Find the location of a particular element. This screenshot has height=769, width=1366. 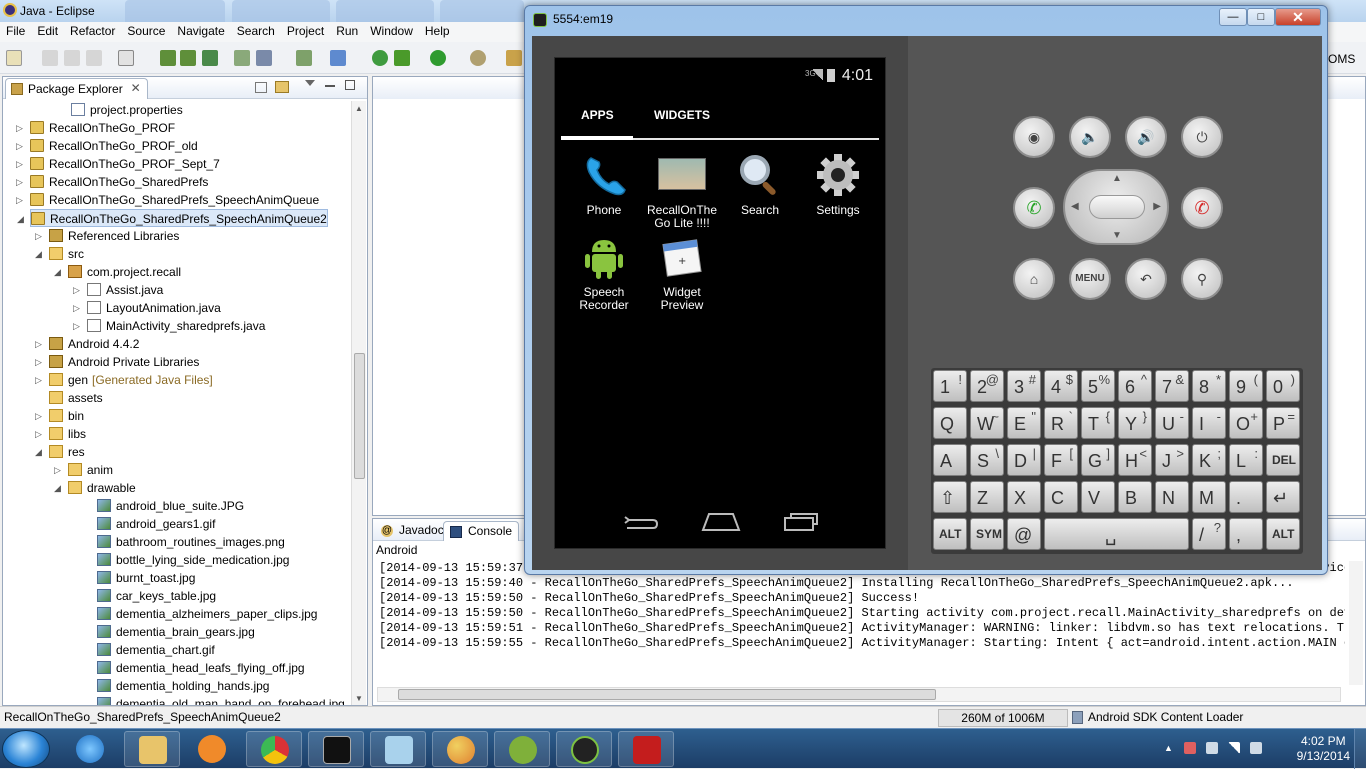

tree-item: android_blue_suite.JPG is located at coordinates (170, 506).